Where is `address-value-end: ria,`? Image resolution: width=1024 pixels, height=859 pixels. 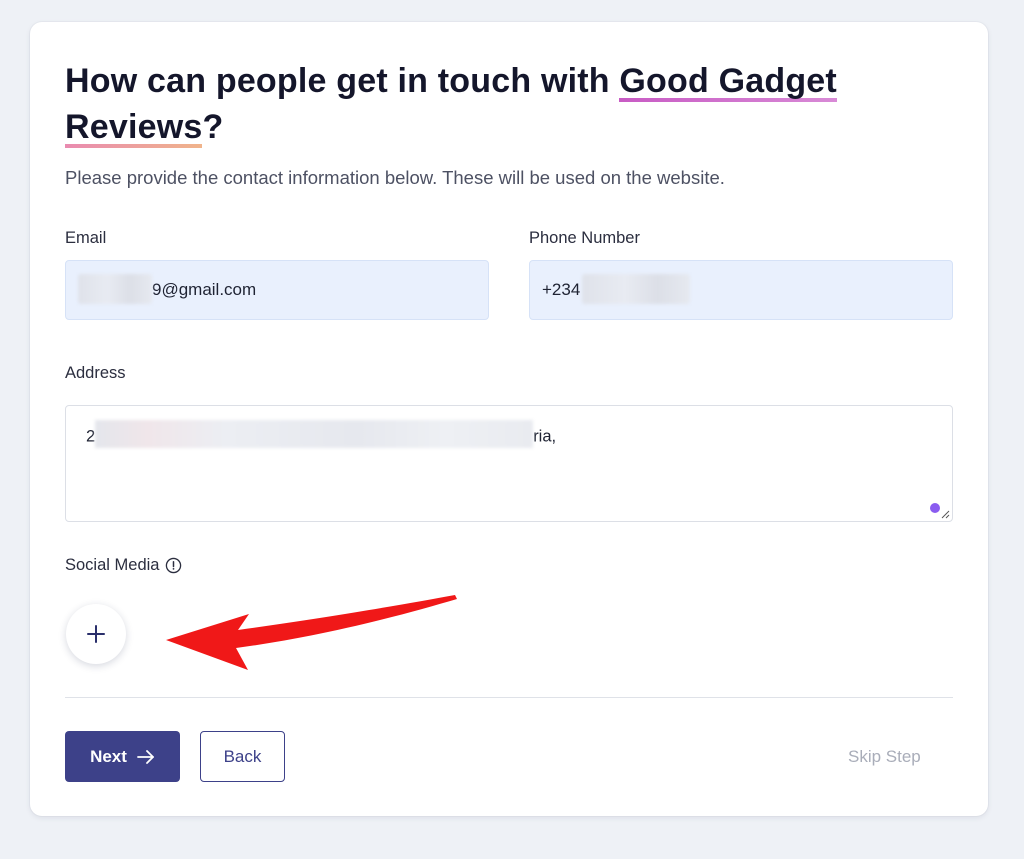
address-value-end: ria, is located at coordinates (545, 436).